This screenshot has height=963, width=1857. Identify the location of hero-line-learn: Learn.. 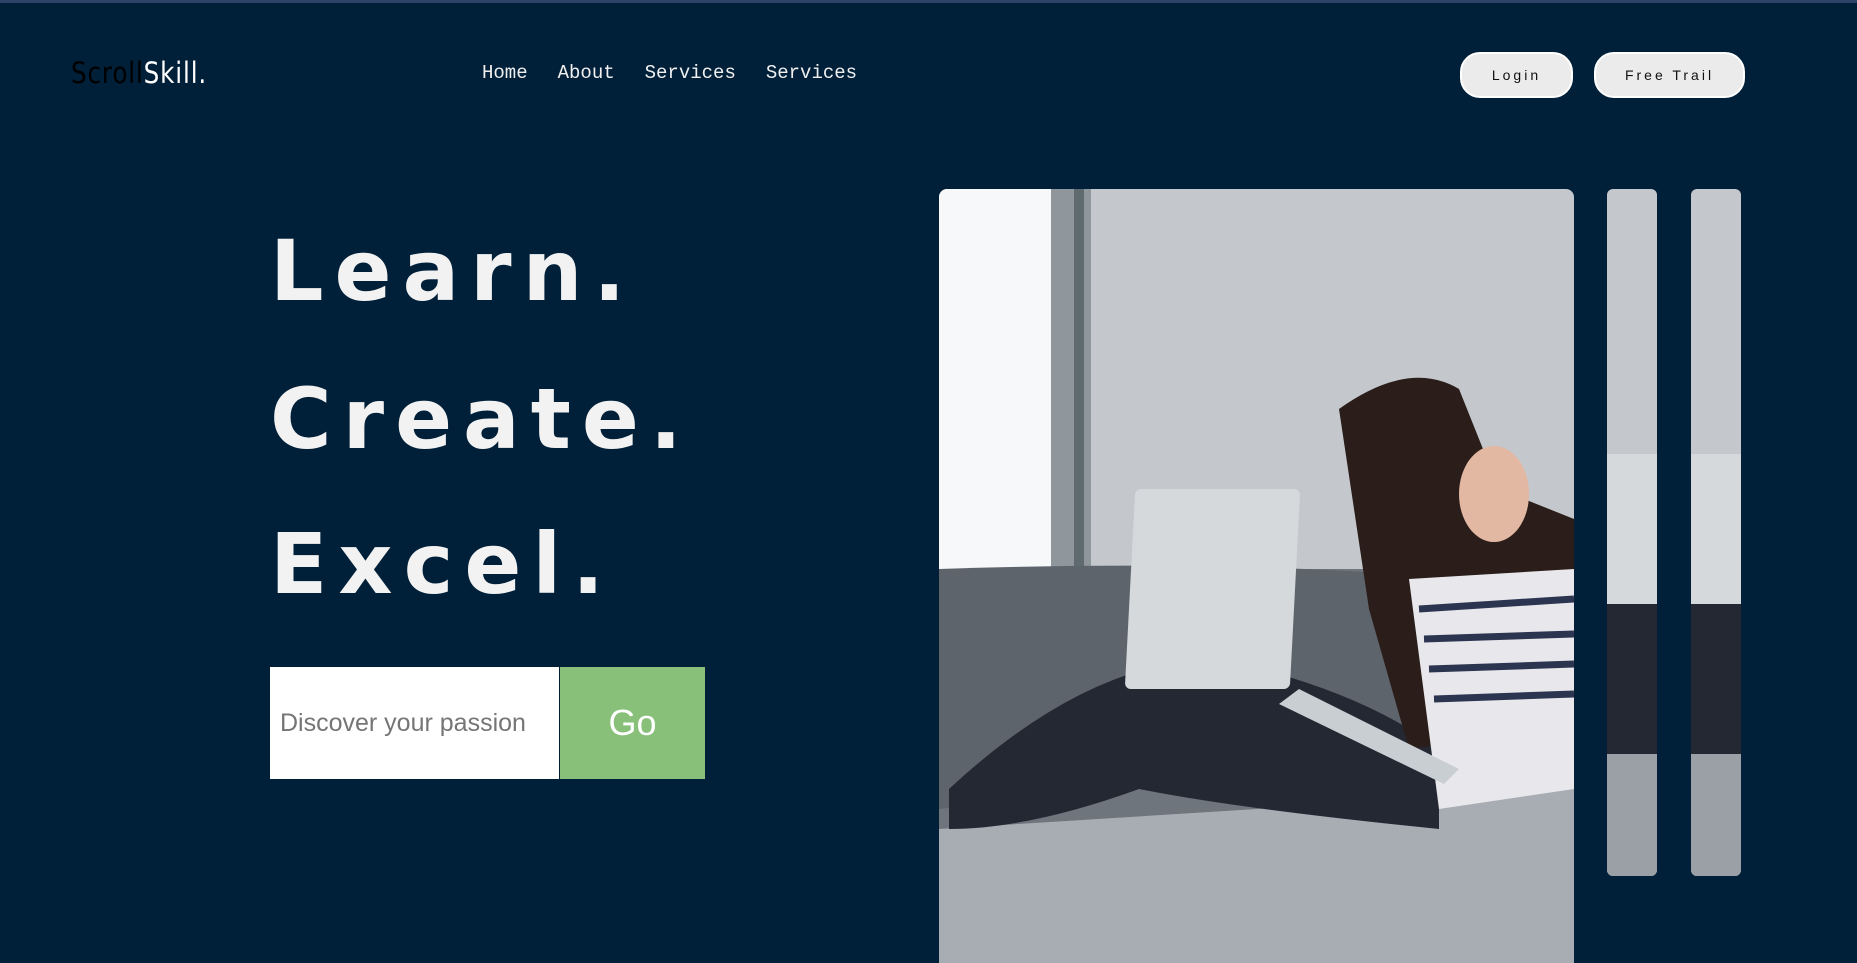
(453, 271).